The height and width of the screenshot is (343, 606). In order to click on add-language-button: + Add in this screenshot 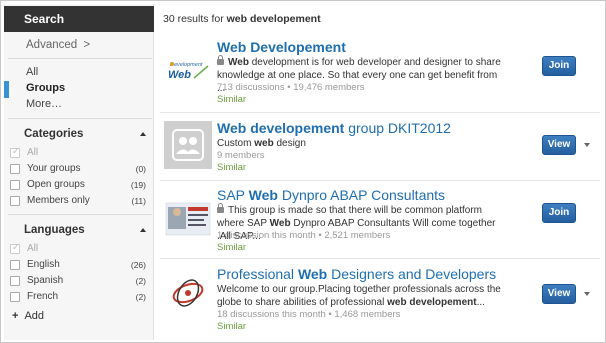, I will do `click(28, 316)`.